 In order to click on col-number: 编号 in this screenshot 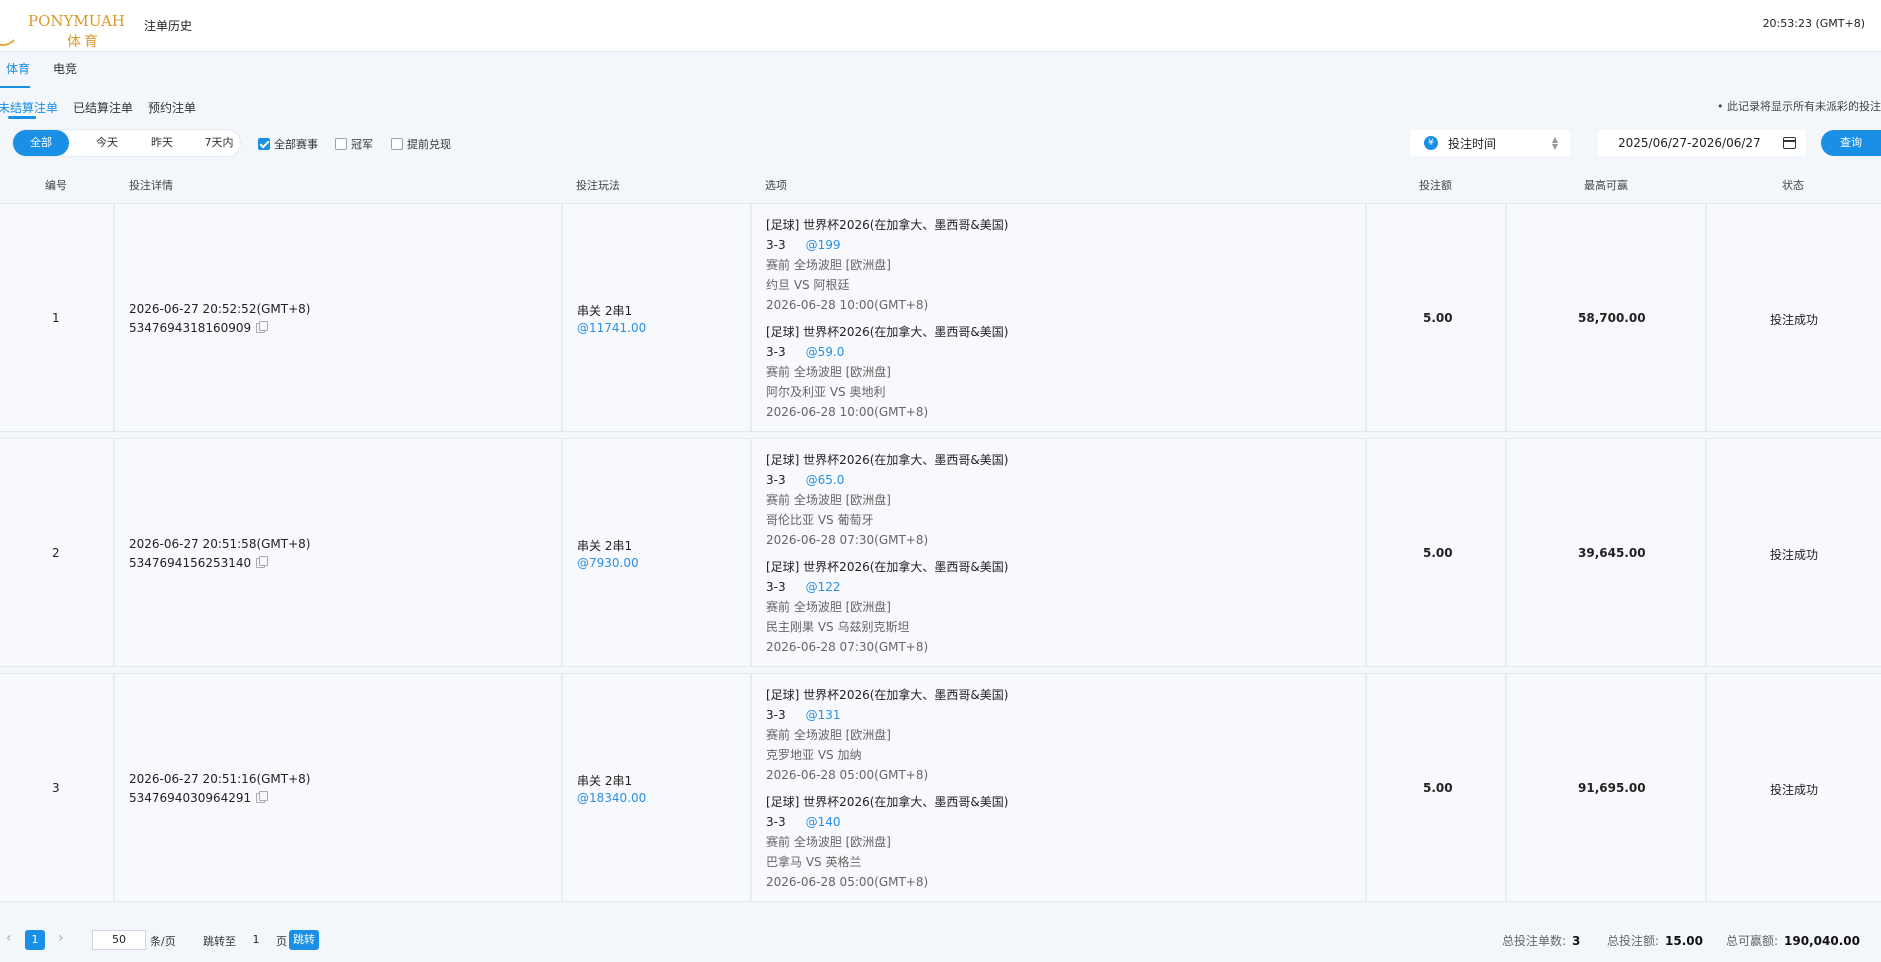, I will do `click(56, 185)`.